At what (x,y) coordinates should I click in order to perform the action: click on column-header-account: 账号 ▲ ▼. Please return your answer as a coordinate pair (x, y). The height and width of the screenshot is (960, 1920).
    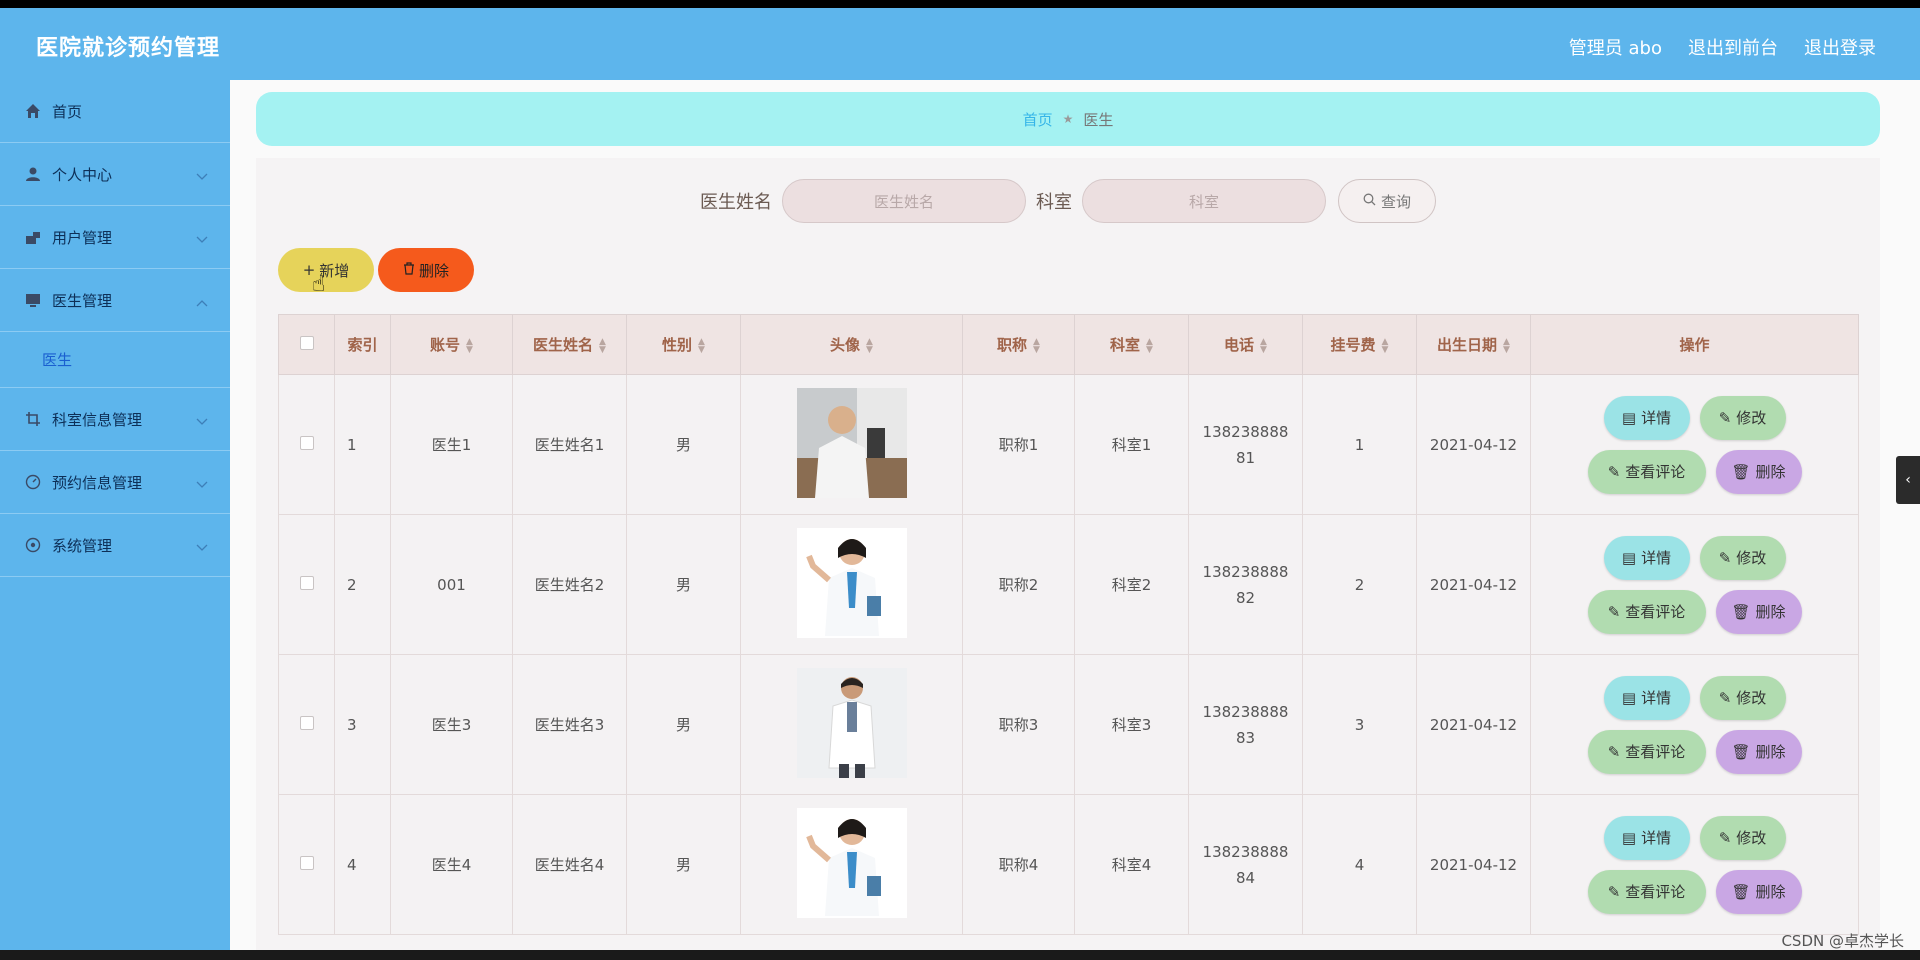
    Looking at the image, I should click on (451, 344).